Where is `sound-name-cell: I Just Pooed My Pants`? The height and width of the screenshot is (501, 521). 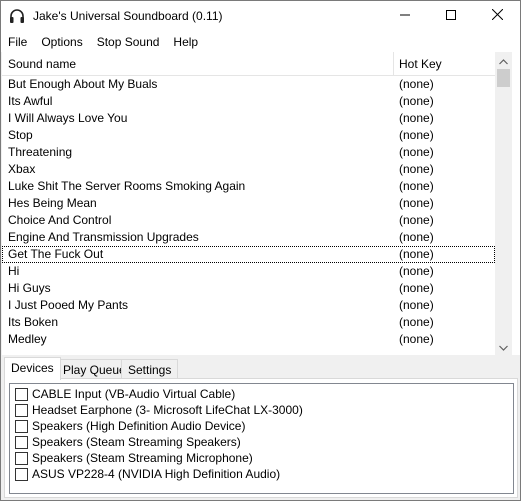
sound-name-cell: I Just Pooed My Pants is located at coordinates (68, 305).